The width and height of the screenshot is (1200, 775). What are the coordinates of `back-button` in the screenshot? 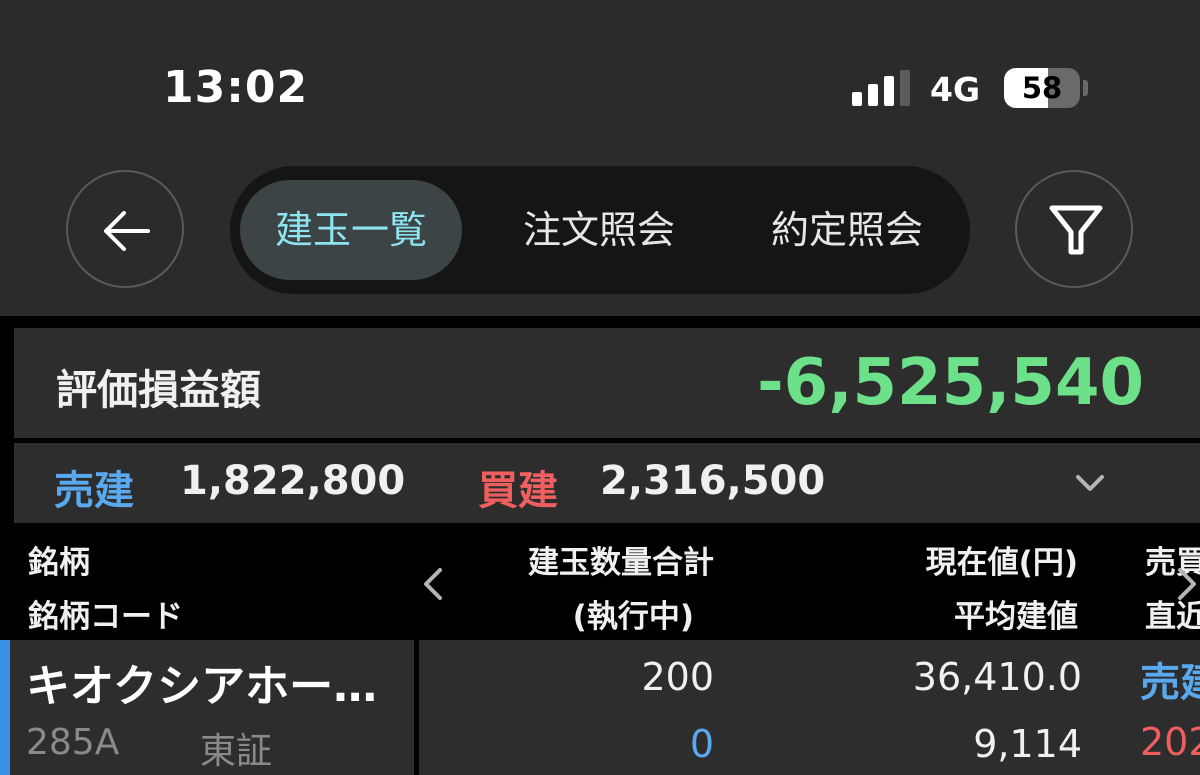 It's located at (125, 229).